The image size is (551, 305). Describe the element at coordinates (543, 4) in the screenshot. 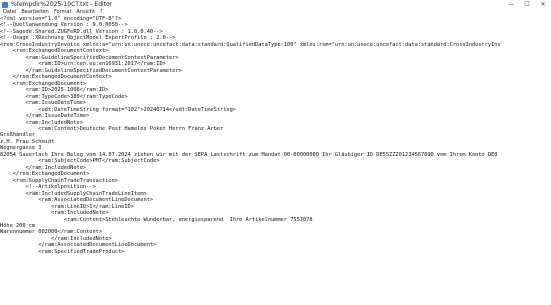

I see `close-button: ✕` at that location.